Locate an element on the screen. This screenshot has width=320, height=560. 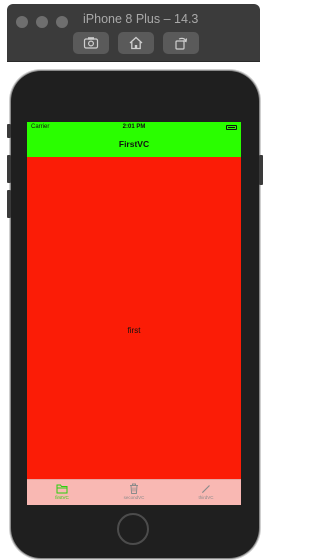
tab-label: secondVC is located at coordinates (134, 497).